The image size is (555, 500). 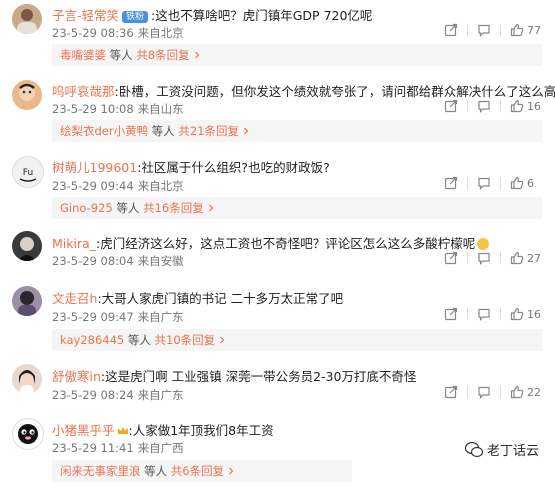 What do you see at coordinates (525, 30) in the screenshot?
I see `like-icon: 77` at bounding box center [525, 30].